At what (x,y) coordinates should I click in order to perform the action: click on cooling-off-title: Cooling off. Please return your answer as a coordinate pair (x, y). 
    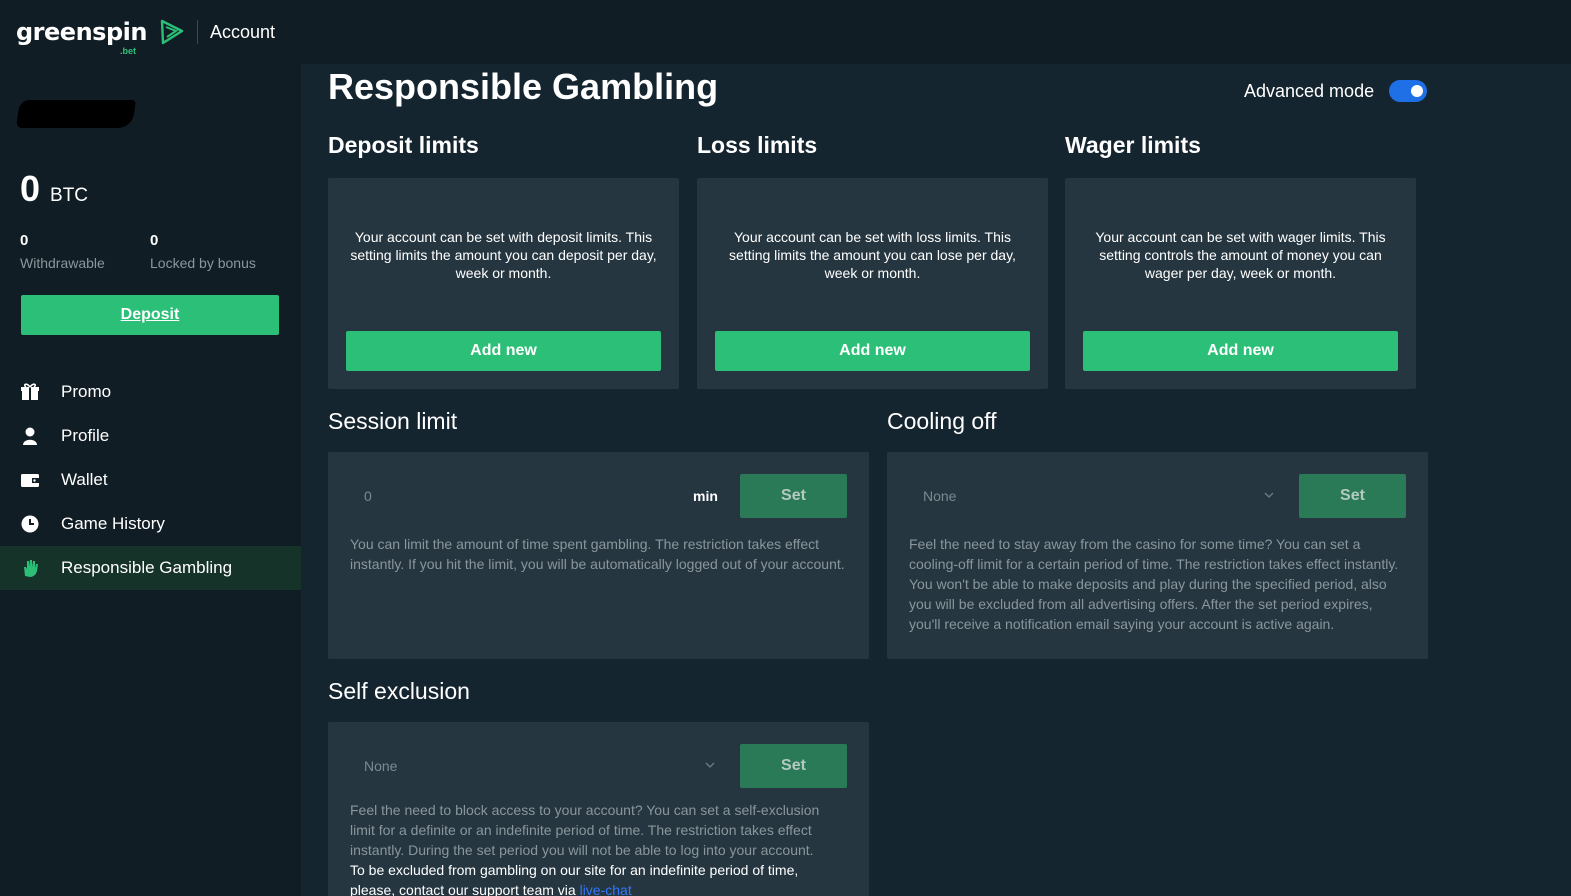
    Looking at the image, I should click on (942, 421).